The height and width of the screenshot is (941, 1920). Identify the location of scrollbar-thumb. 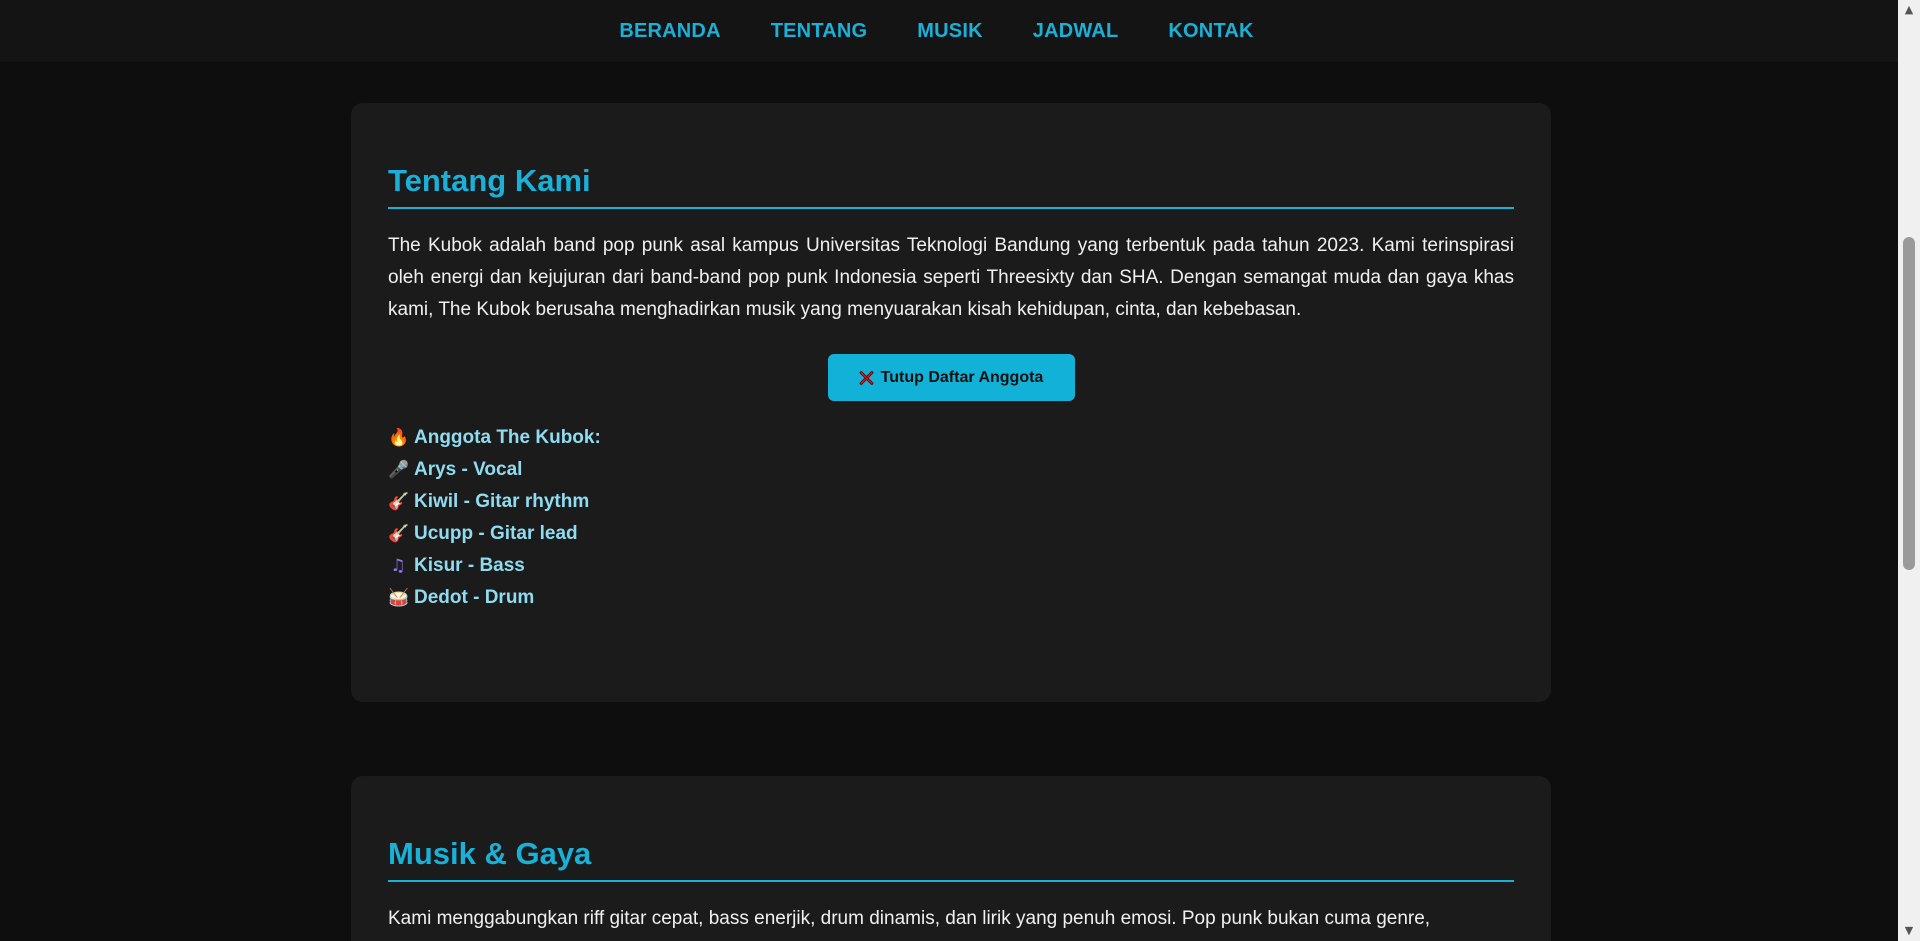
(1909, 403).